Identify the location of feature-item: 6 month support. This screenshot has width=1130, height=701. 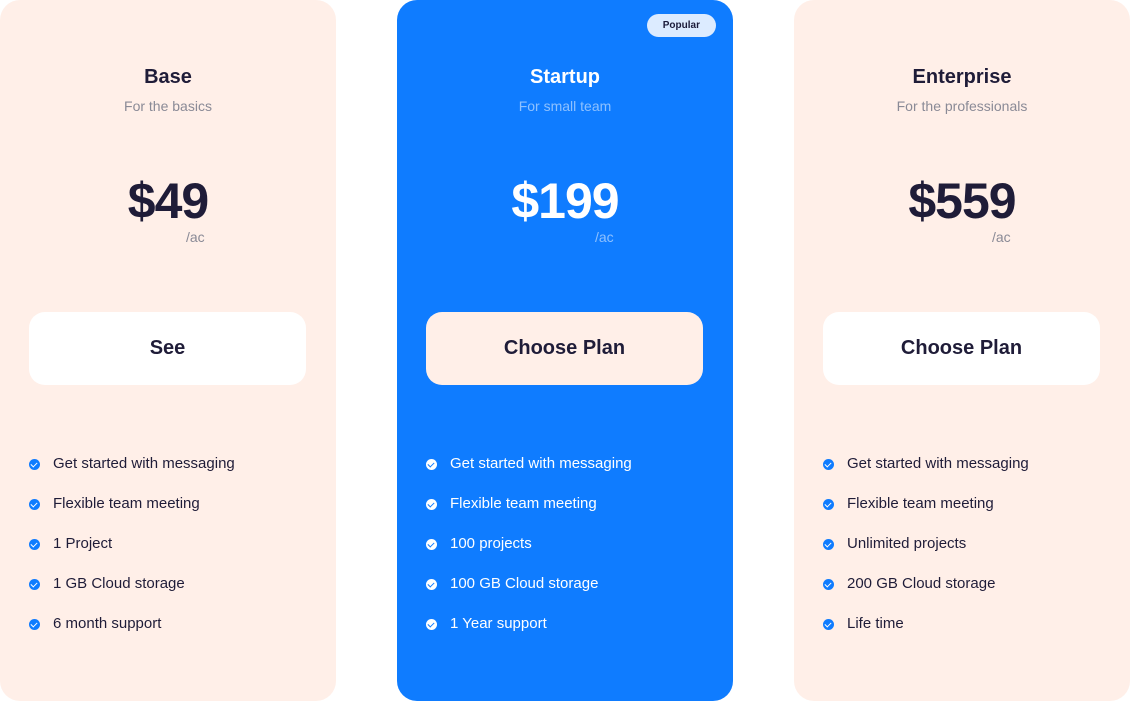
(132, 634).